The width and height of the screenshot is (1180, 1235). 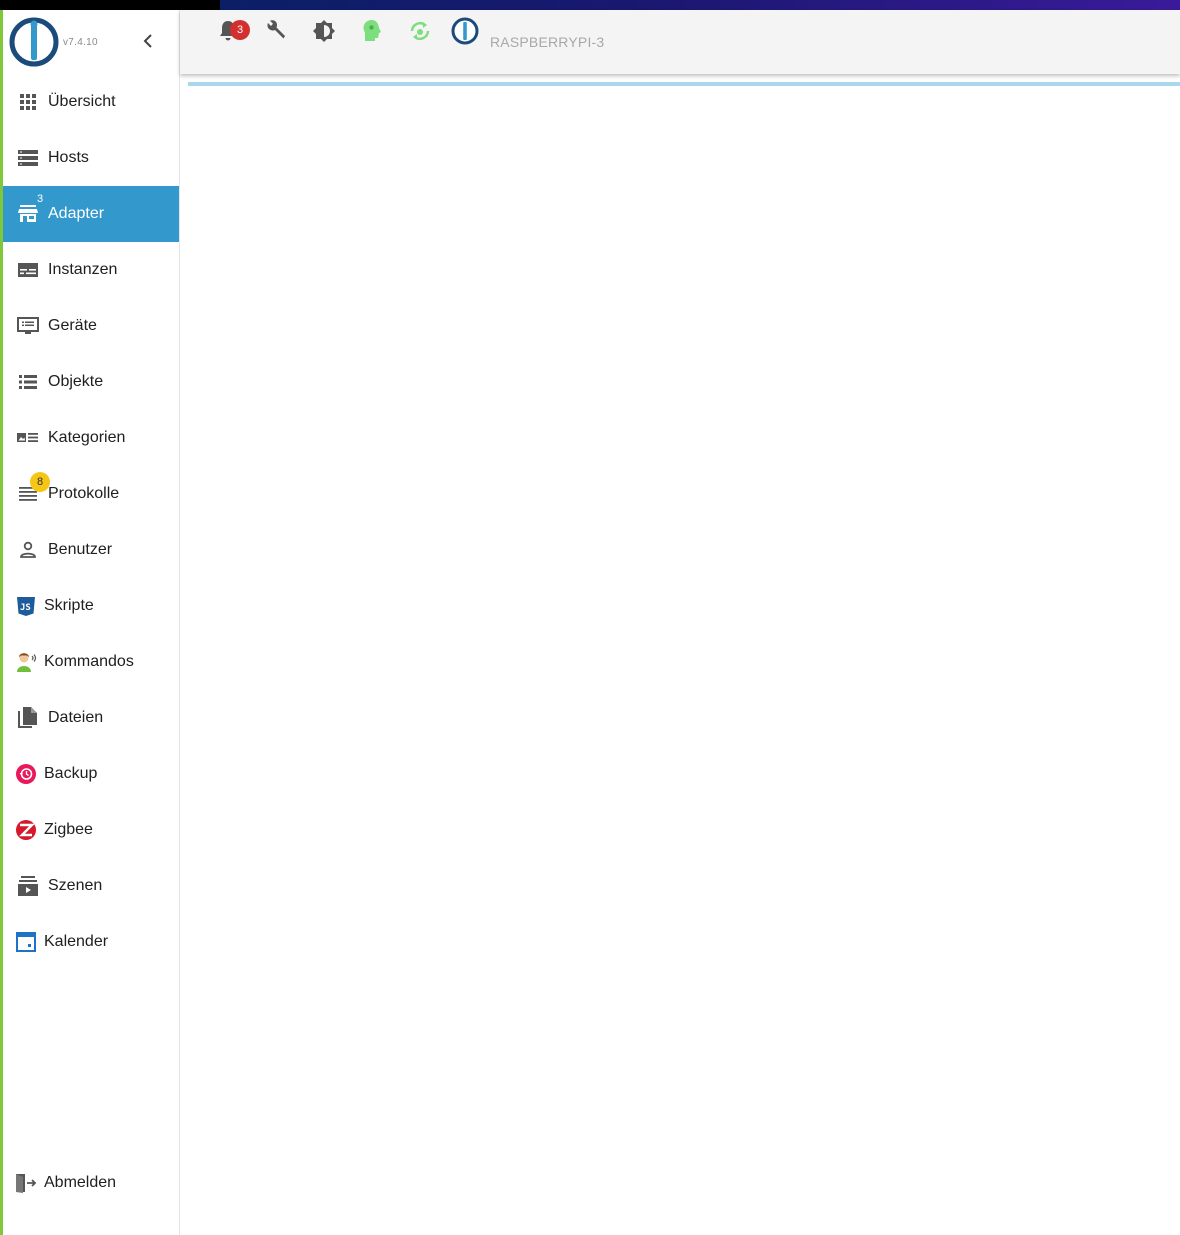 I want to click on sidebar-item-backup: Backup, so click(x=91, y=774).